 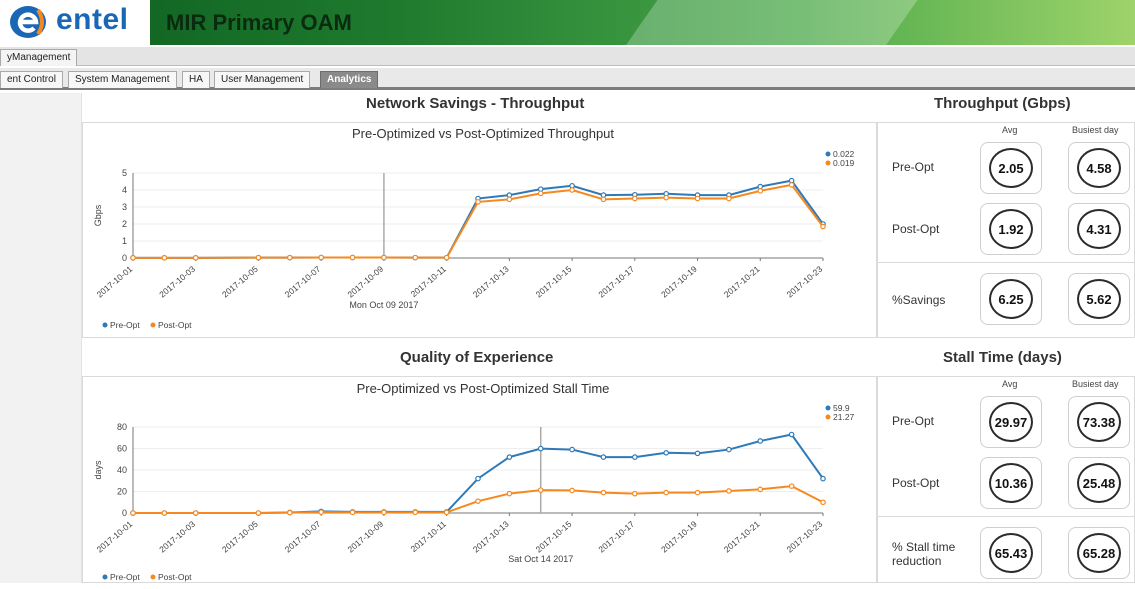 What do you see at coordinates (31, 79) in the screenshot?
I see `tab-element-control: ent Control` at bounding box center [31, 79].